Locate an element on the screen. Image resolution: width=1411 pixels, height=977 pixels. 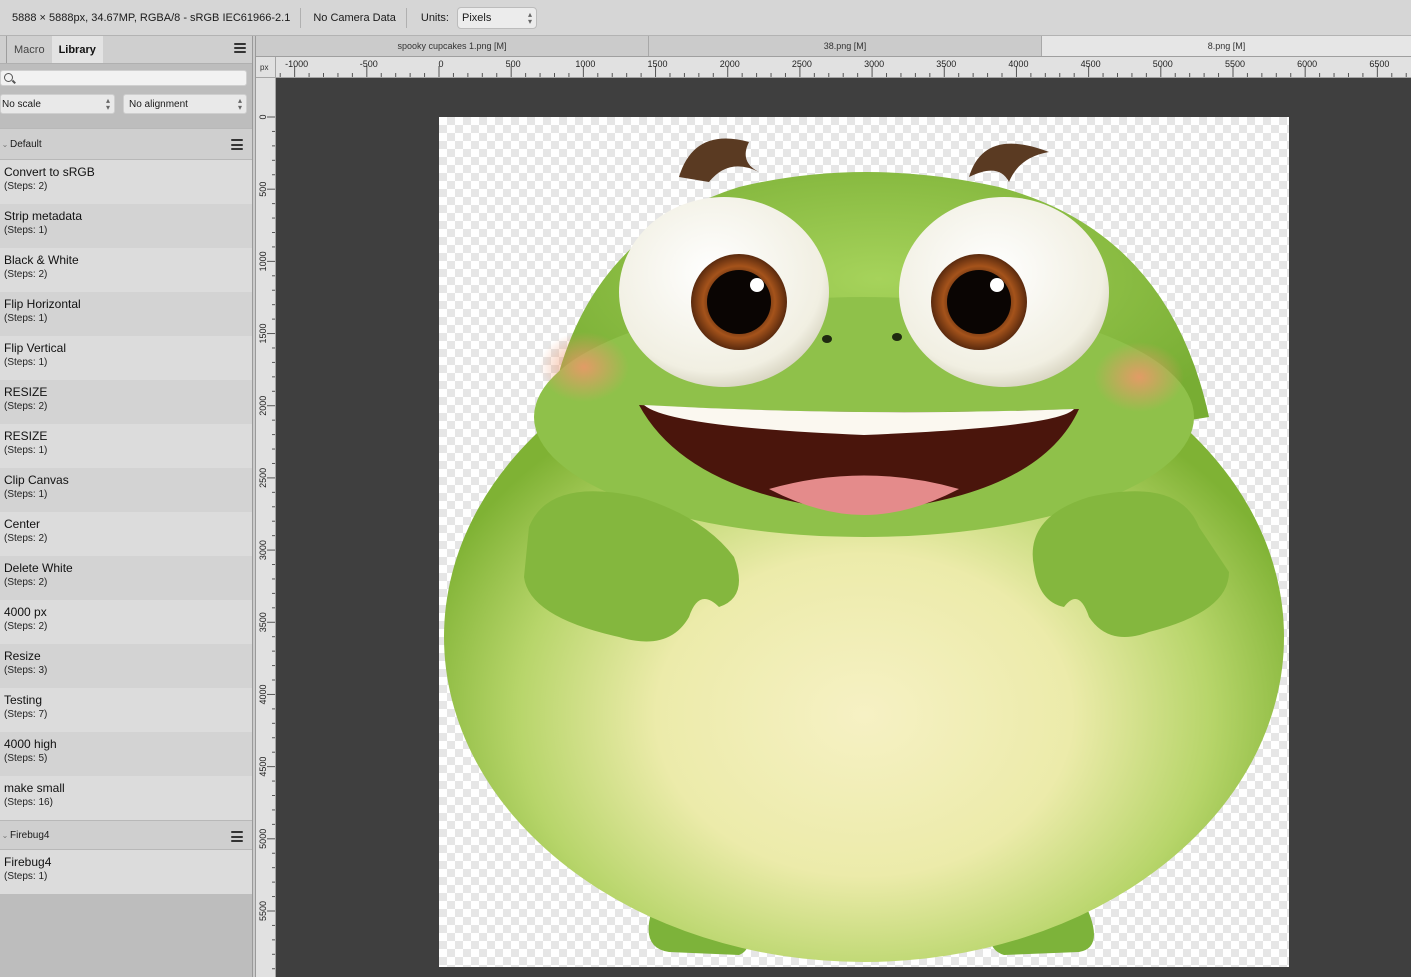
library-search-input is located at coordinates (123, 78).